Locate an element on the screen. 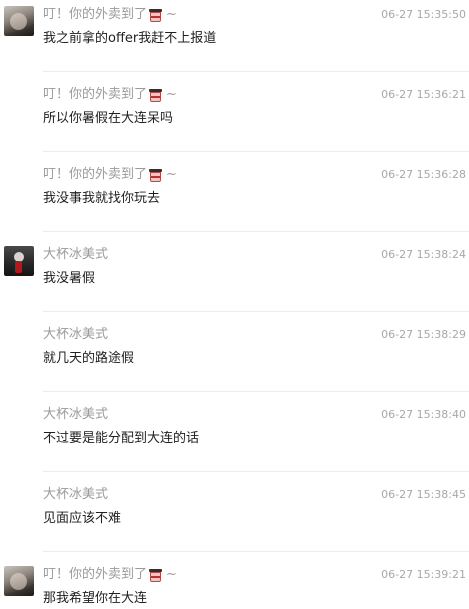  message-text: 我没暑假 is located at coordinates (69, 279).